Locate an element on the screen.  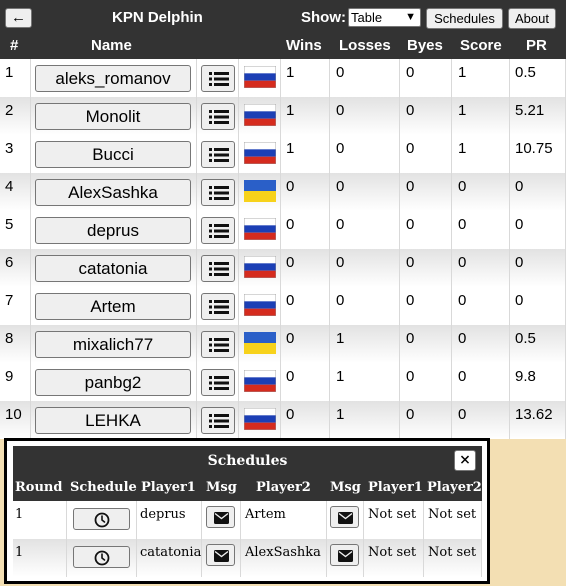
player-name-button: panbg2 is located at coordinates (113, 382).